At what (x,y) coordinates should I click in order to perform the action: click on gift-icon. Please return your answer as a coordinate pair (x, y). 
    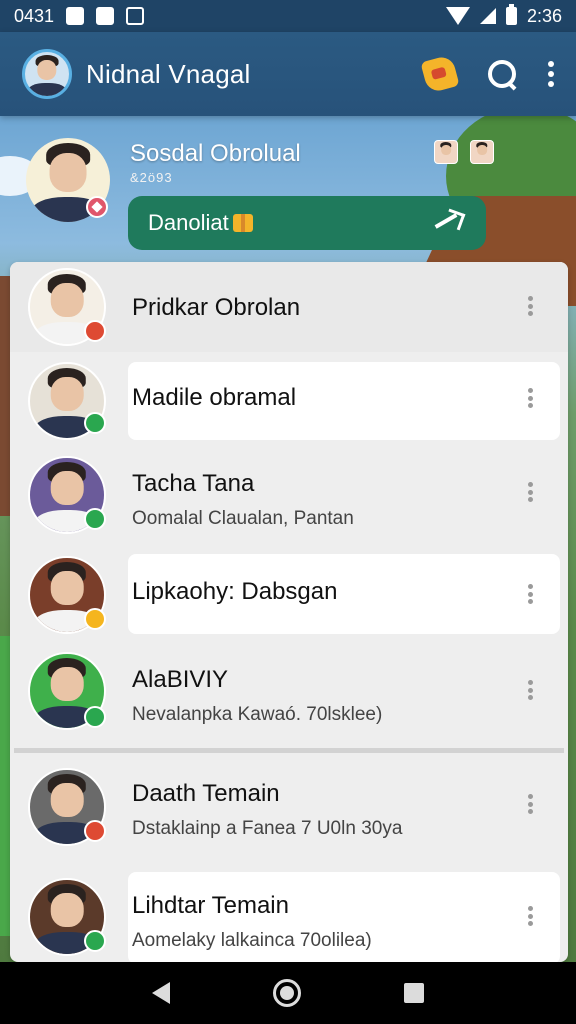
    Looking at the image, I should click on (242, 223).